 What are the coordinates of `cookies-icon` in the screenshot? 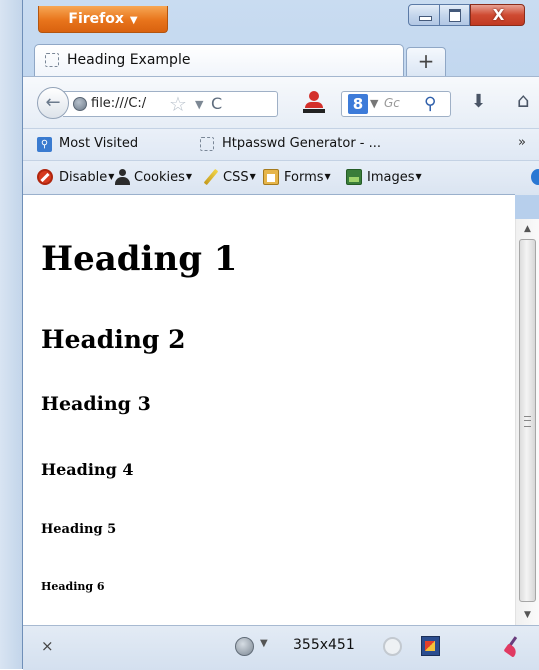 It's located at (122, 177).